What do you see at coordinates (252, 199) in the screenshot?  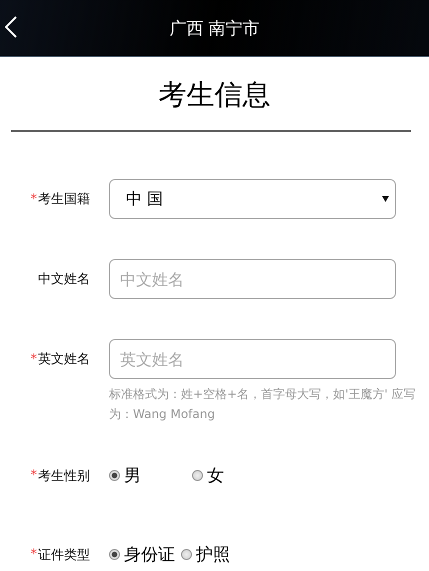 I see `nationality-select: 中 国` at bounding box center [252, 199].